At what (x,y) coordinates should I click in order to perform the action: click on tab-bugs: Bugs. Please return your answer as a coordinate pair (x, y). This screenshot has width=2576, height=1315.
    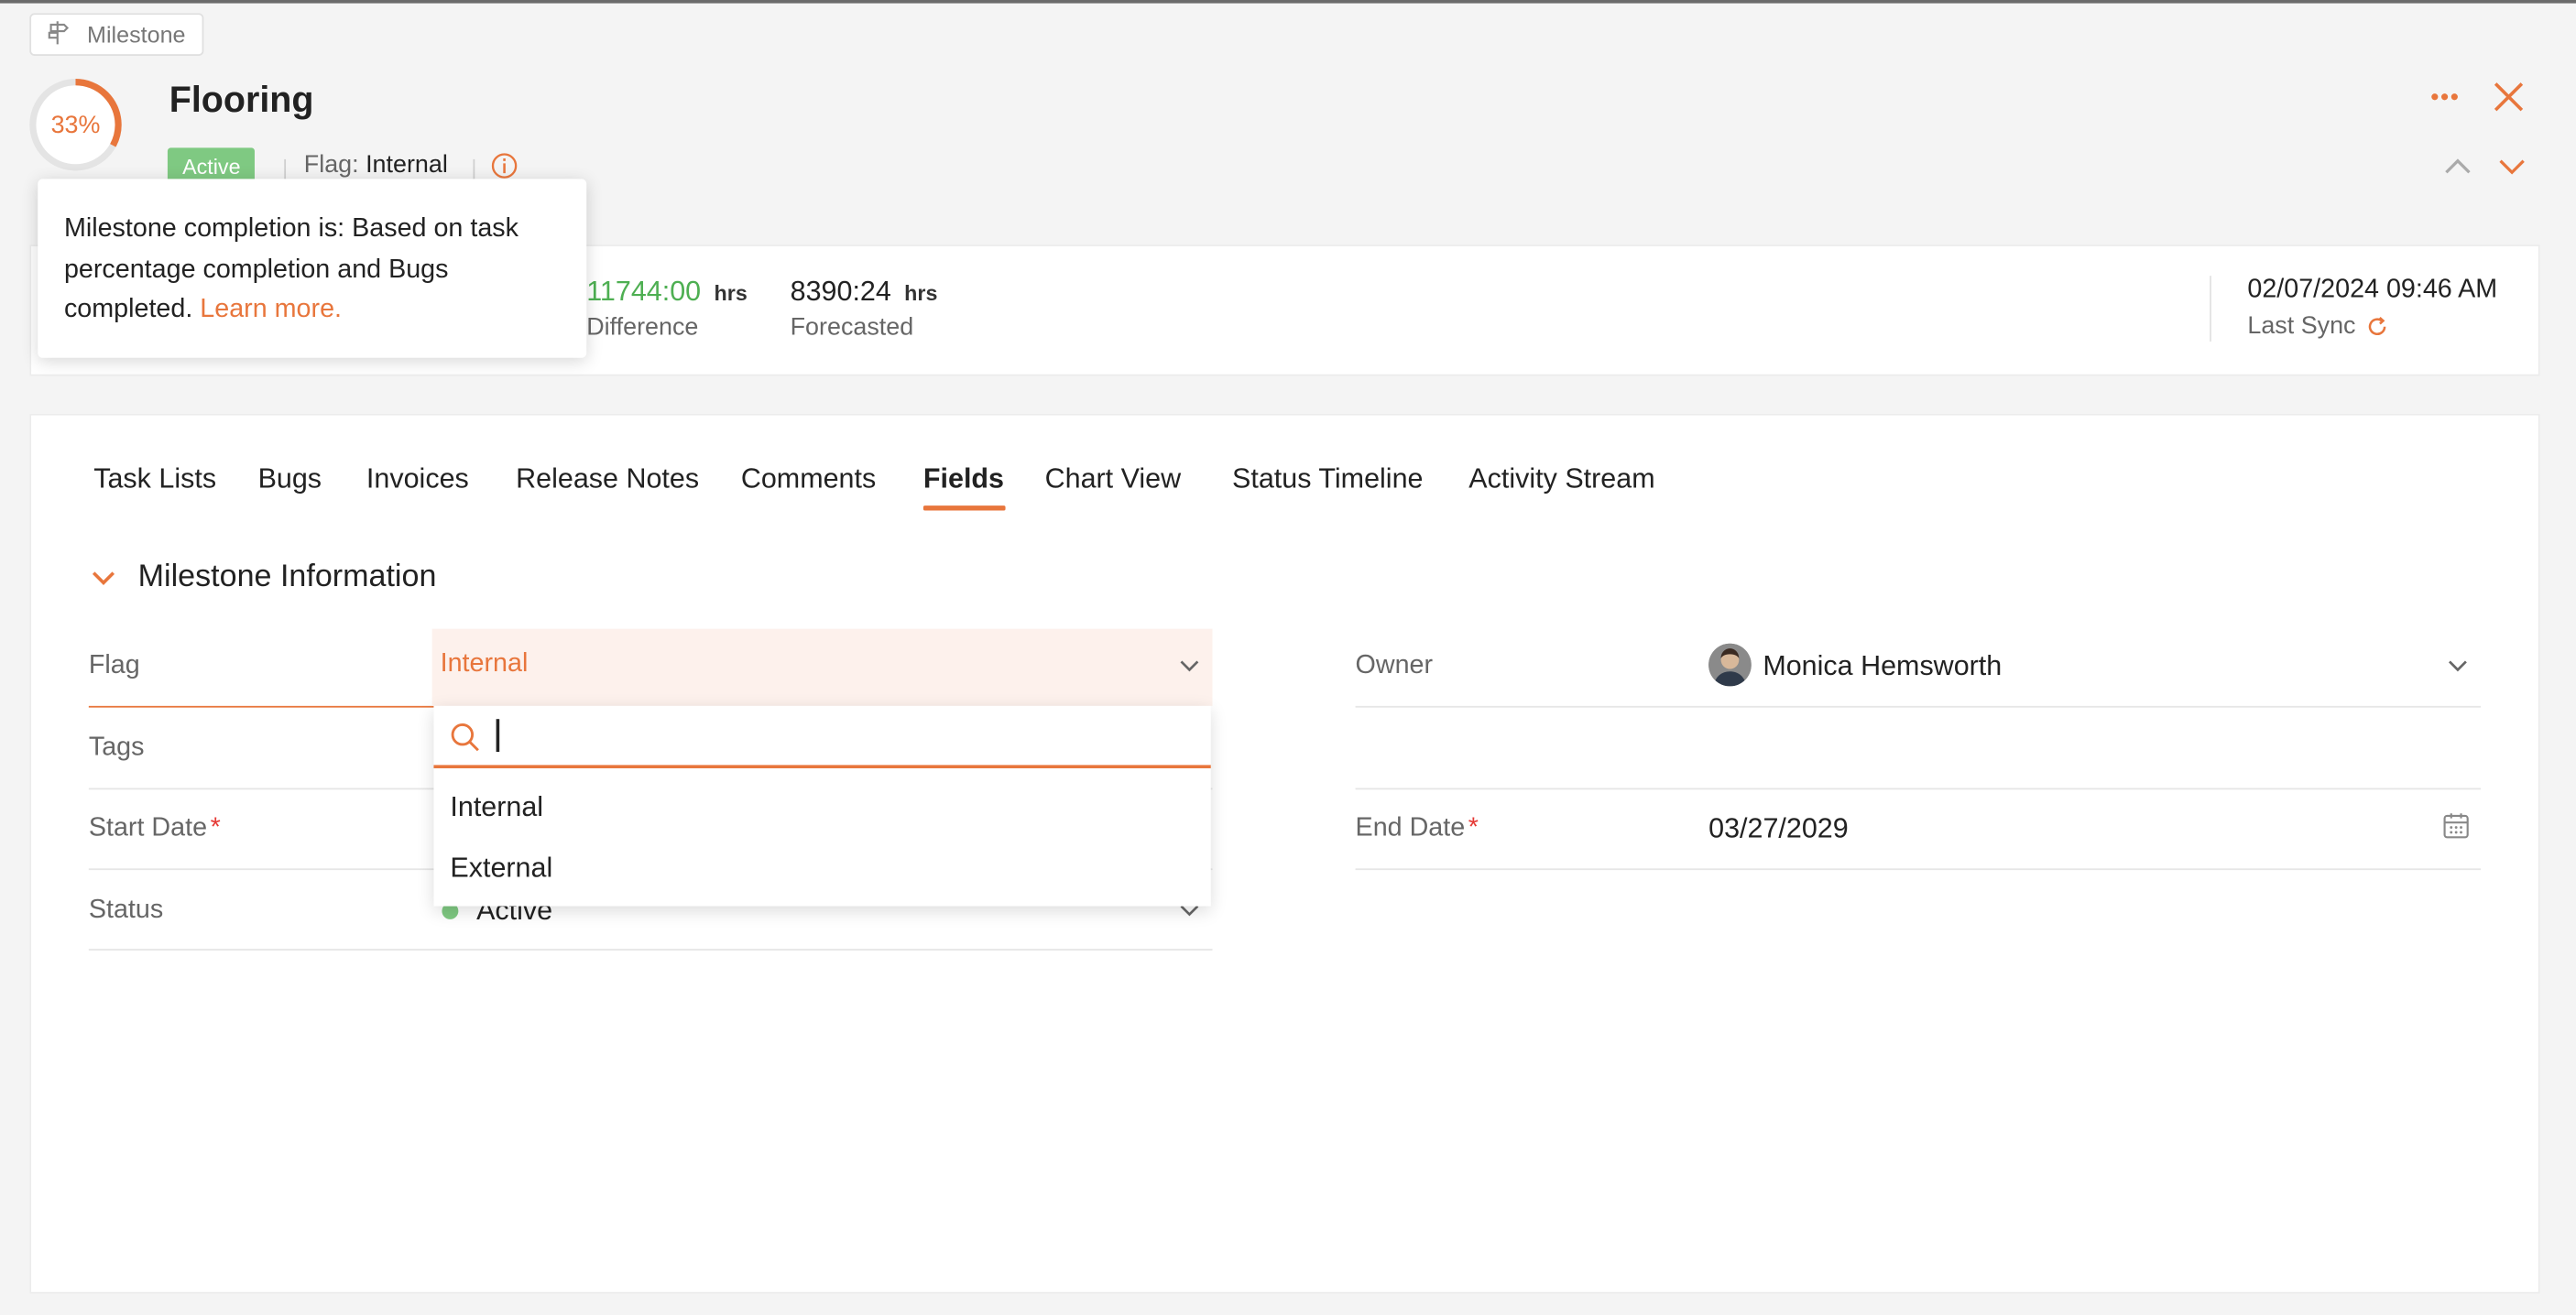
    Looking at the image, I should click on (290, 480).